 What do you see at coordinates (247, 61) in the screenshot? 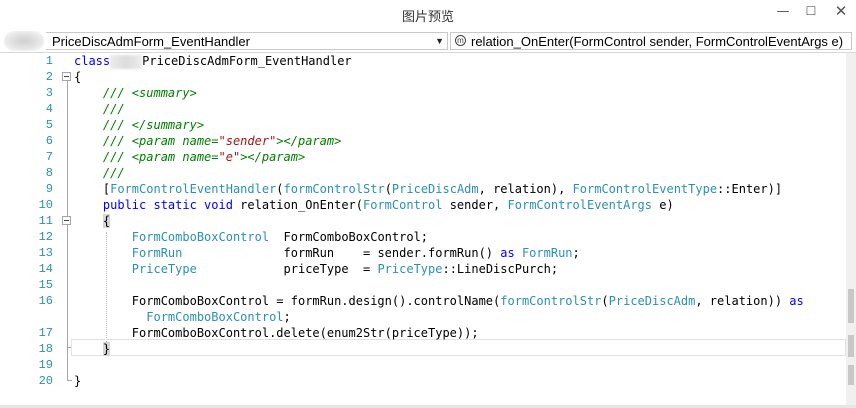
I see `code-token: PriceDiscAdmForm_EventHandler` at bounding box center [247, 61].